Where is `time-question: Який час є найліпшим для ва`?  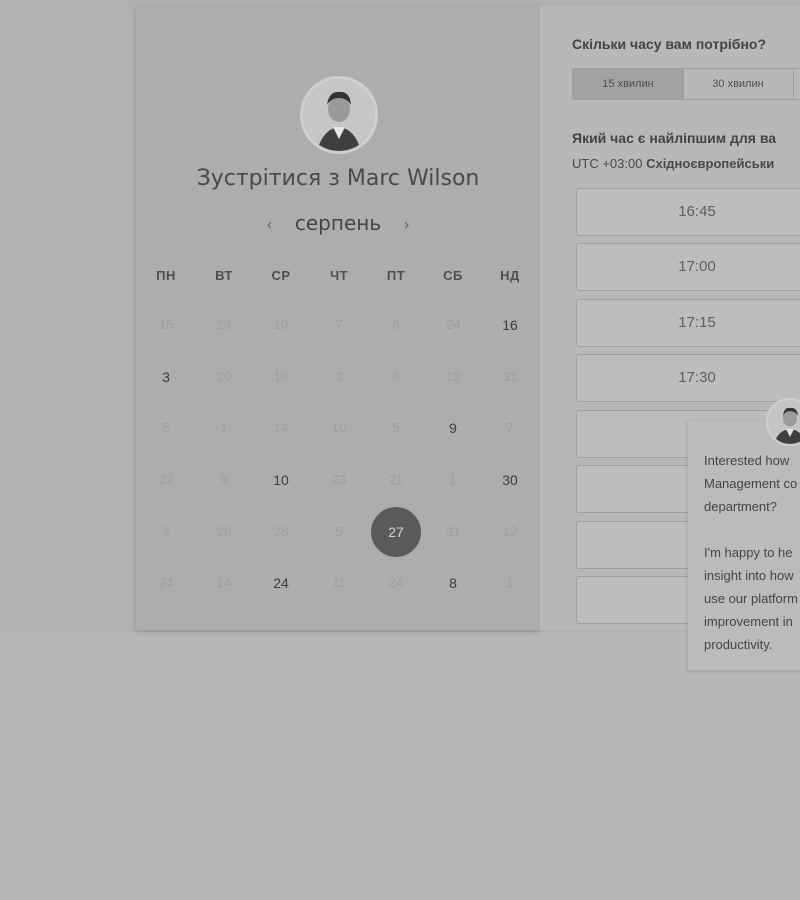
time-question: Який час є найліпшим для ва is located at coordinates (674, 138).